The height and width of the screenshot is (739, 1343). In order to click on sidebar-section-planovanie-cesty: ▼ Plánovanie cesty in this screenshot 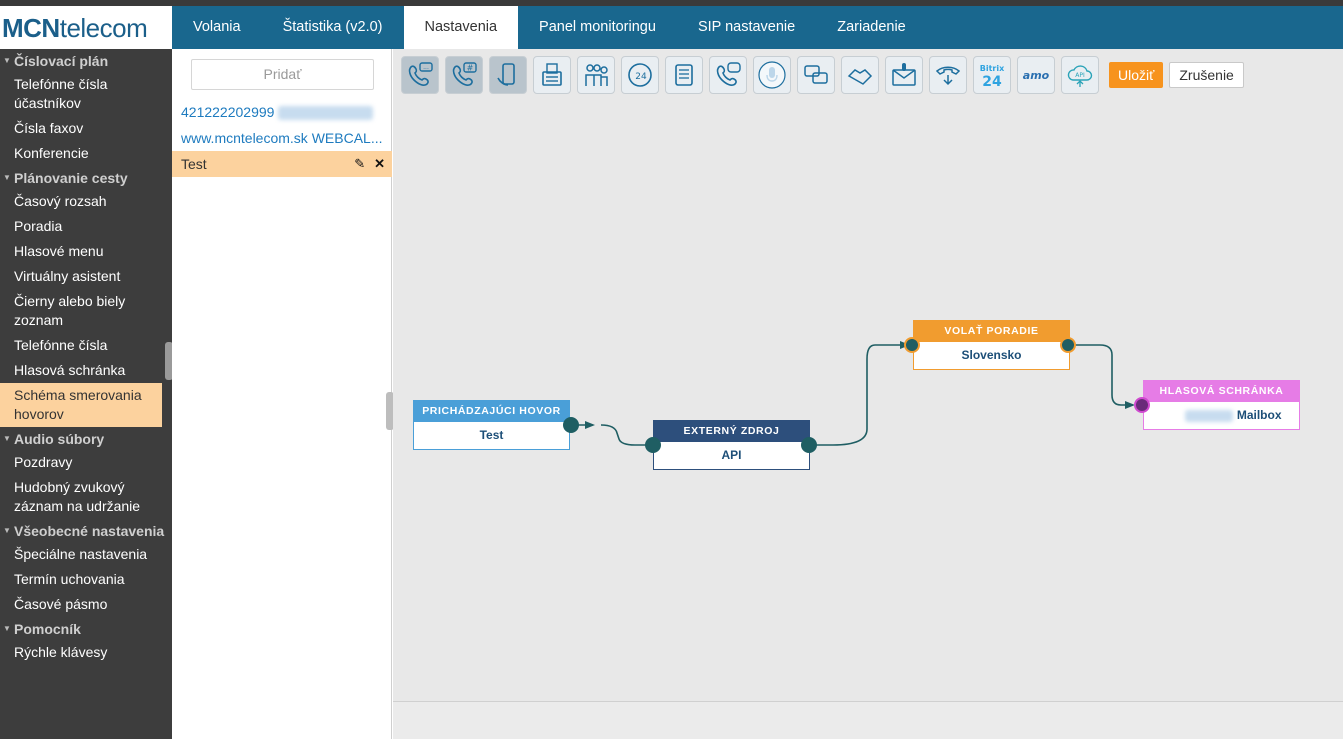, I will do `click(86, 177)`.